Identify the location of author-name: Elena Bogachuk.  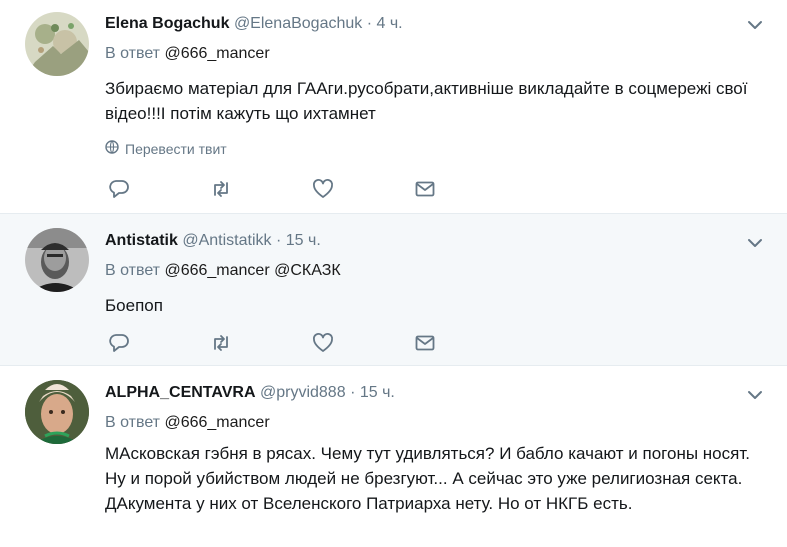
(167, 23).